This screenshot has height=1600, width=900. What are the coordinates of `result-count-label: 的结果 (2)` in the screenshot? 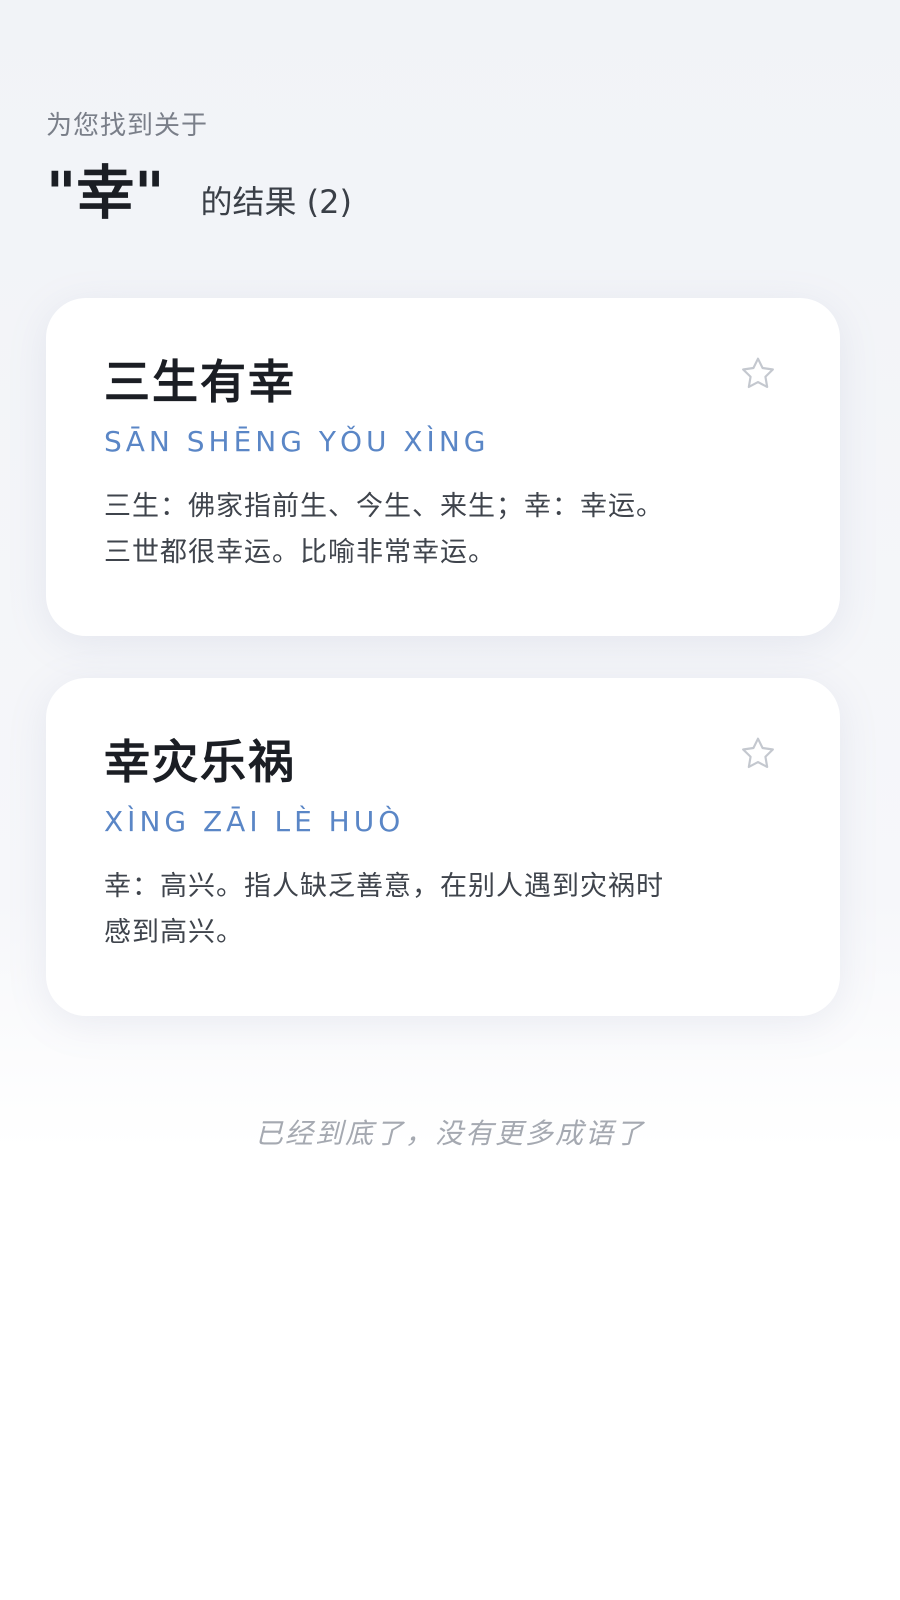 It's located at (276, 202).